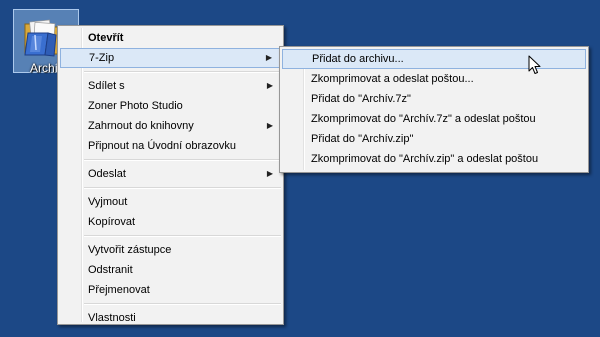 The width and height of the screenshot is (600, 337). I want to click on menu-item-create-shortcut: Vytvořit zástupce, so click(170, 250).